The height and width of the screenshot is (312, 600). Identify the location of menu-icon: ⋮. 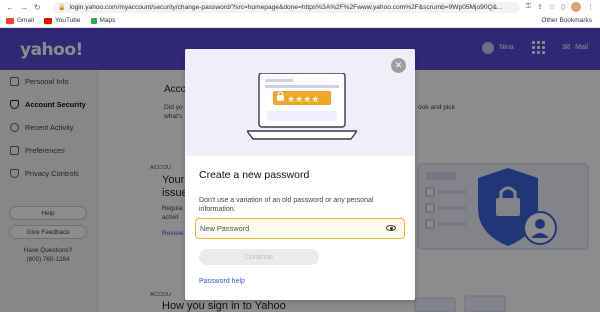
(590, 7).